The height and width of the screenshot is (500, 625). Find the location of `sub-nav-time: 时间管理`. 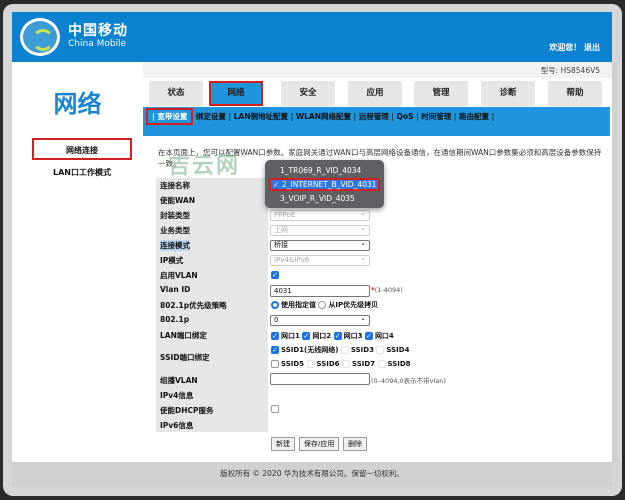

sub-nav-time: 时间管理 is located at coordinates (436, 116).